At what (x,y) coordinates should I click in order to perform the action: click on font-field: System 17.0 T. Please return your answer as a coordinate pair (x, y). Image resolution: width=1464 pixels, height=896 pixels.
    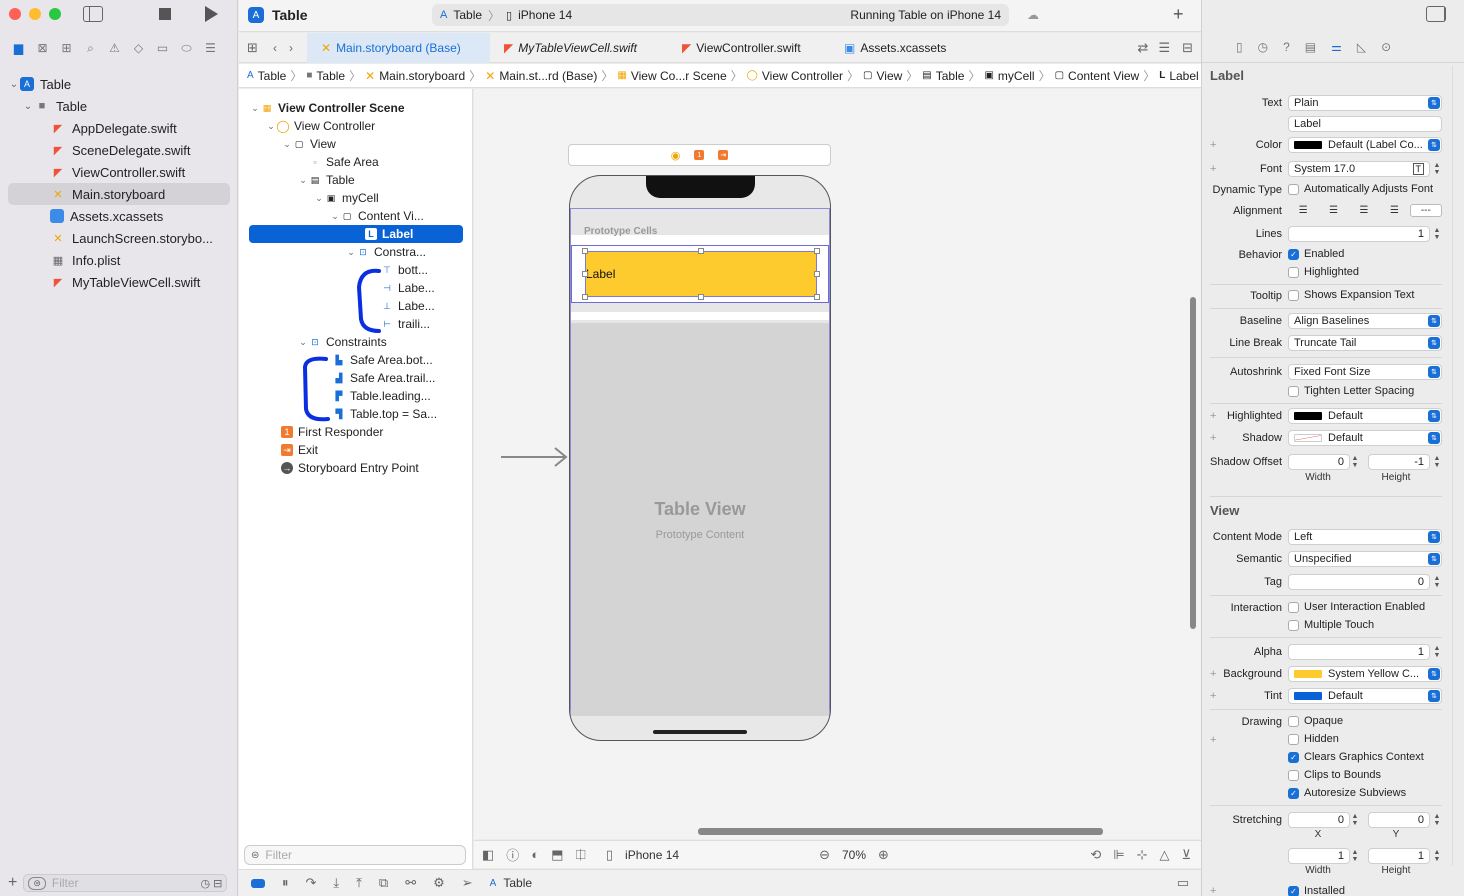
    Looking at the image, I should click on (1359, 169).